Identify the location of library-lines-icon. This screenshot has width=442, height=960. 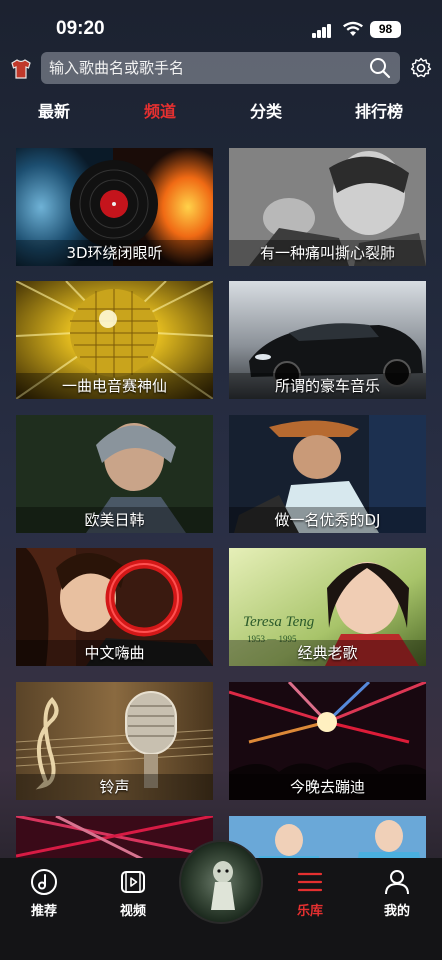
(310, 882).